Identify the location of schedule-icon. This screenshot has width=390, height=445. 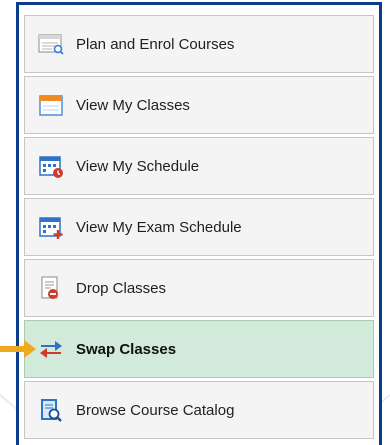
(51, 166).